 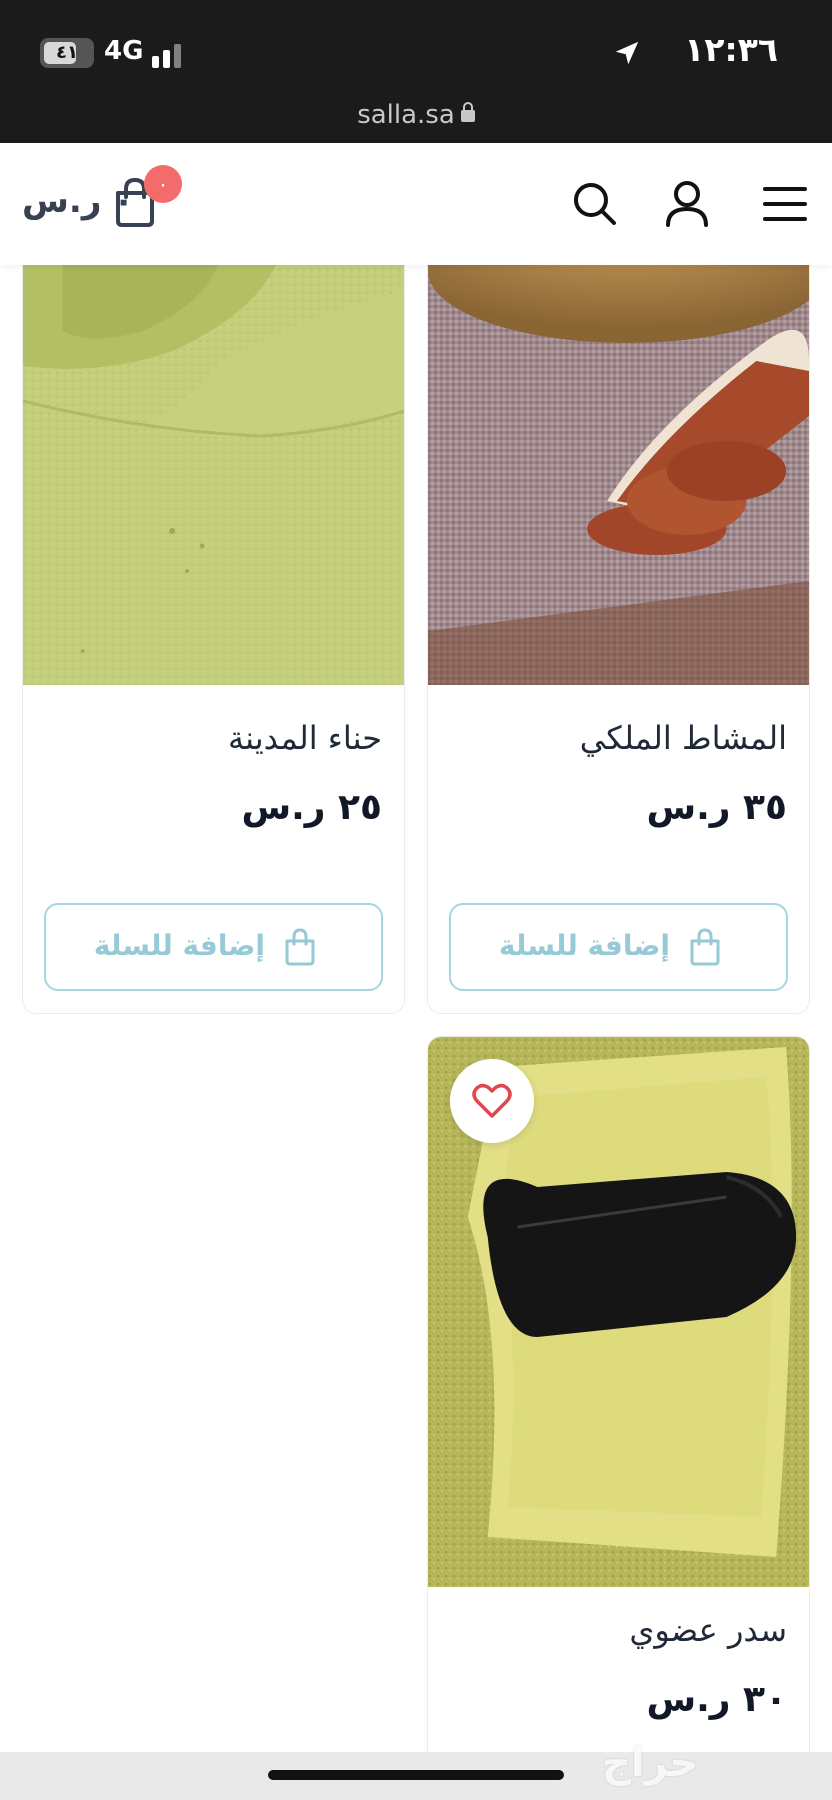 What do you see at coordinates (716, 807) in the screenshot?
I see `product-price: ٣٥ ر.س` at bounding box center [716, 807].